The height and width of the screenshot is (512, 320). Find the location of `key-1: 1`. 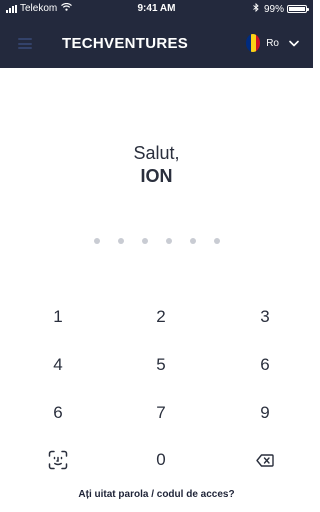

key-1: 1 is located at coordinates (58, 317).